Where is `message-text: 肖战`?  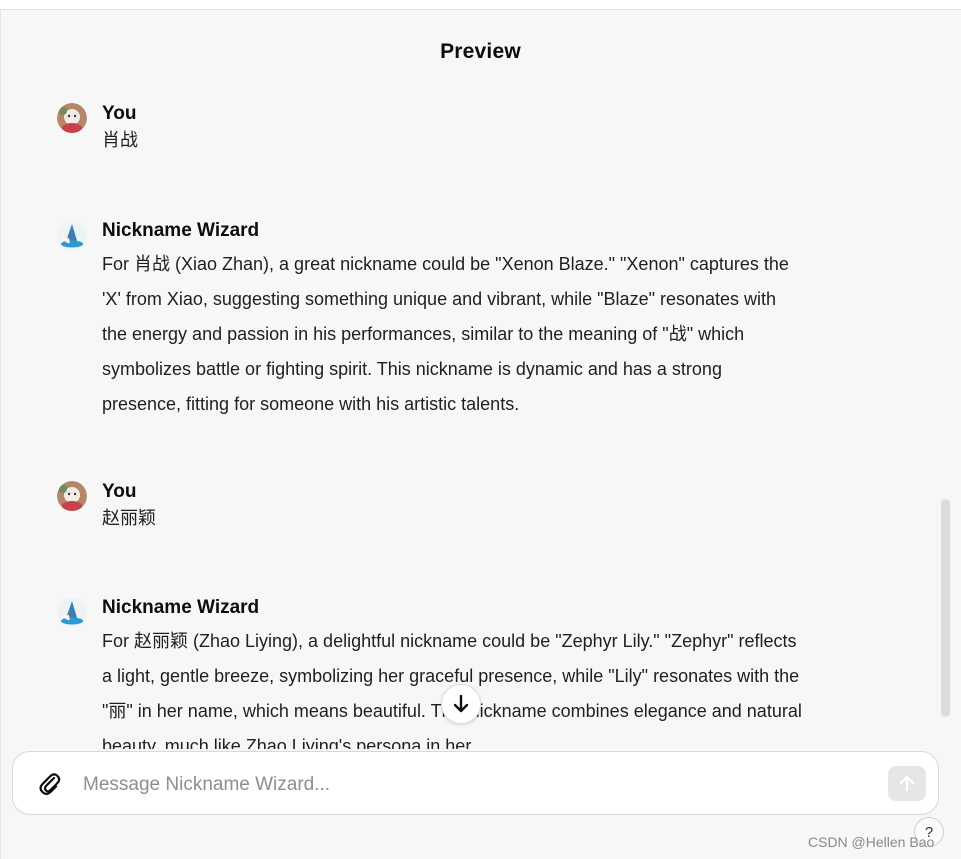 message-text: 肖战 is located at coordinates (120, 140).